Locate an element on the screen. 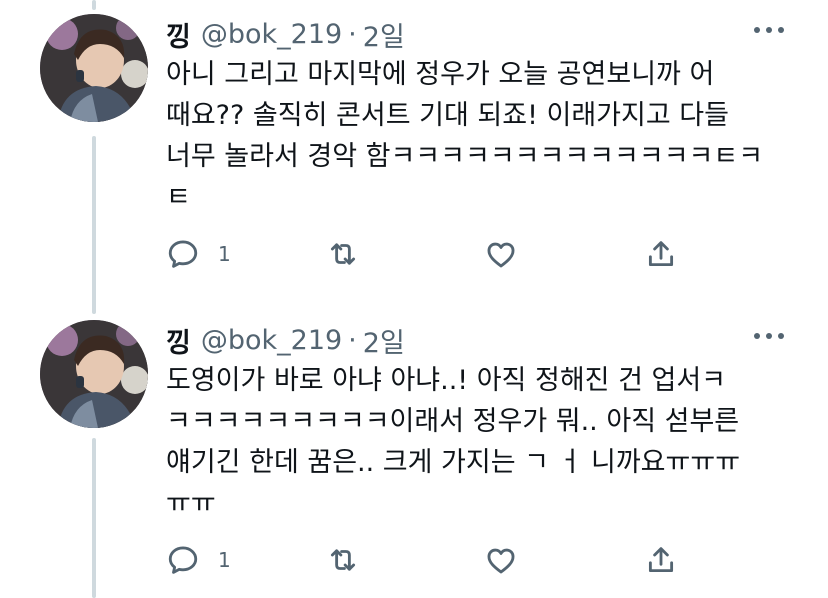 The width and height of the screenshot is (828, 598). thread-line-top is located at coordinates (94, 5).